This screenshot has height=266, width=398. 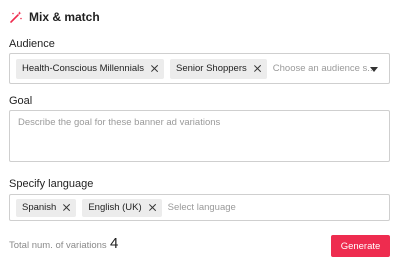 I want to click on language-select: Spanish English (UK) Select language, so click(x=199, y=207).